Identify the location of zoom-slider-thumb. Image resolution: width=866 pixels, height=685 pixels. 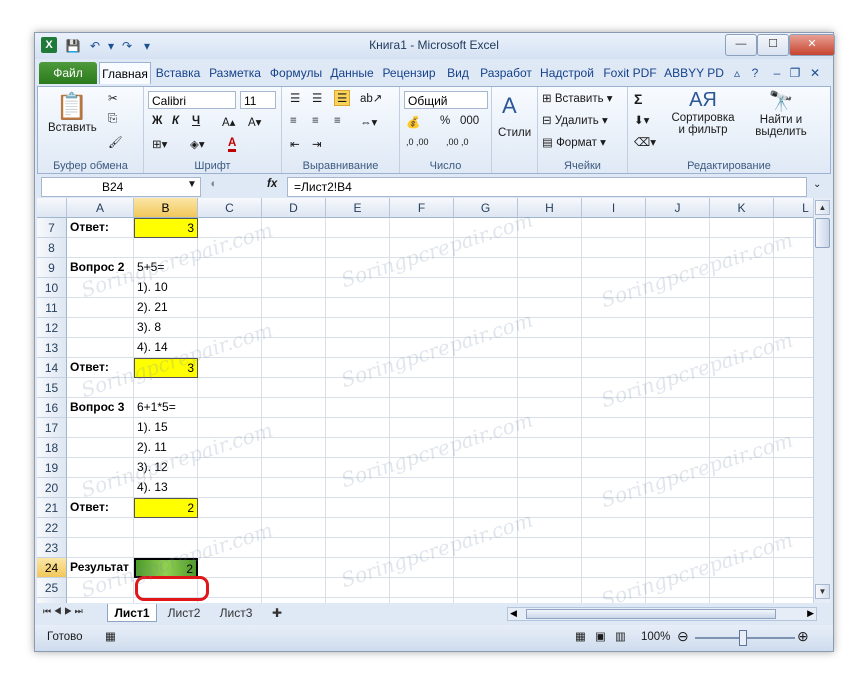
(743, 638).